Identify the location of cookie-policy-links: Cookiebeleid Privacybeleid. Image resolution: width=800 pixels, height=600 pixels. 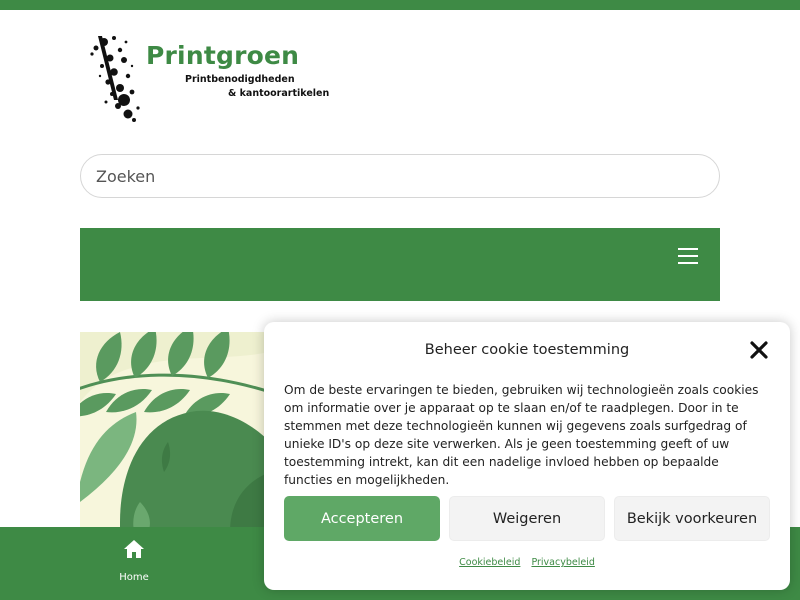
(527, 562).